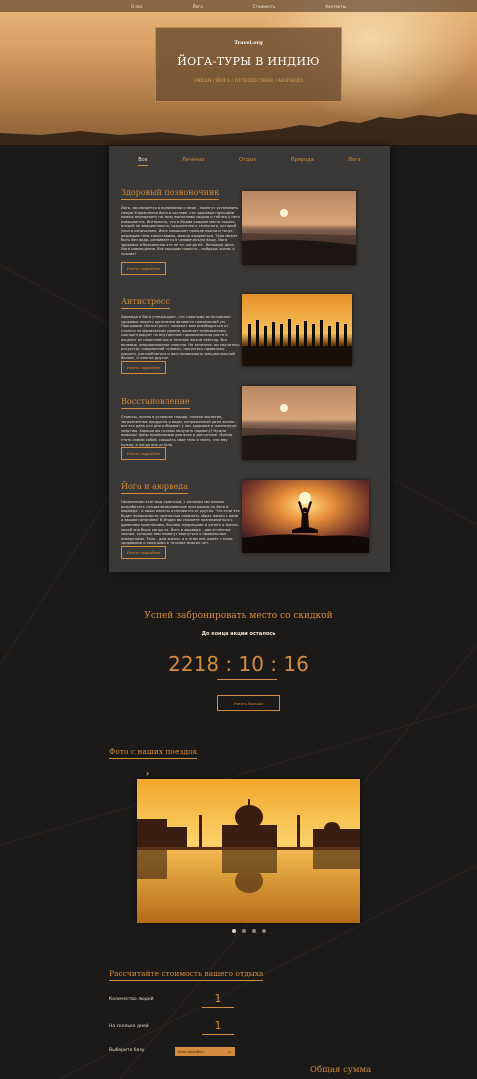  Describe the element at coordinates (248, 703) in the screenshot. I see `learn-more-button: Узнать больше` at that location.